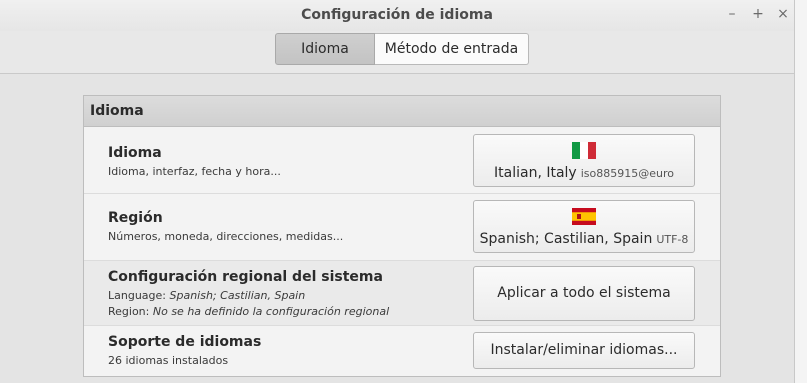  I want to click on minimize-button: –, so click(732, 14).